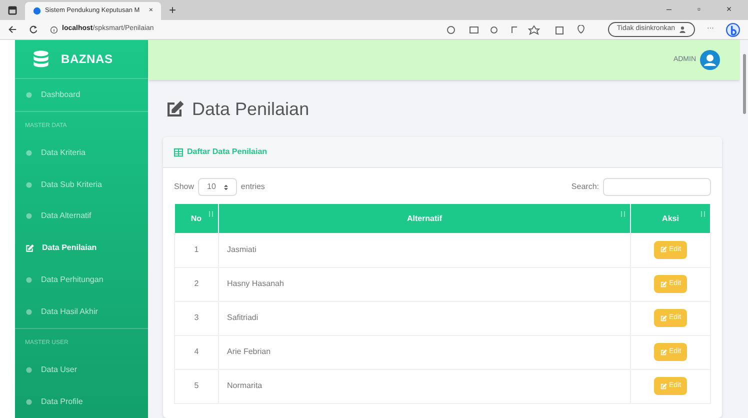  I want to click on table-cell: Jasmiati, so click(424, 250).